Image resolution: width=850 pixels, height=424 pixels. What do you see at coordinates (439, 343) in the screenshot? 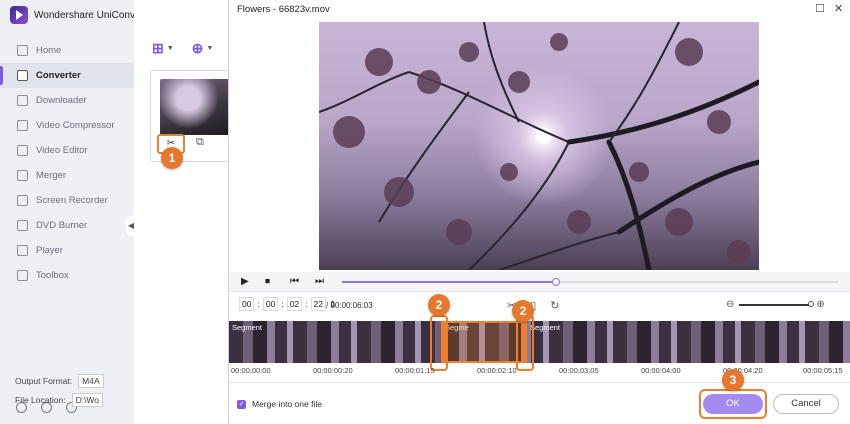
I see `highlight-left-handle` at bounding box center [439, 343].